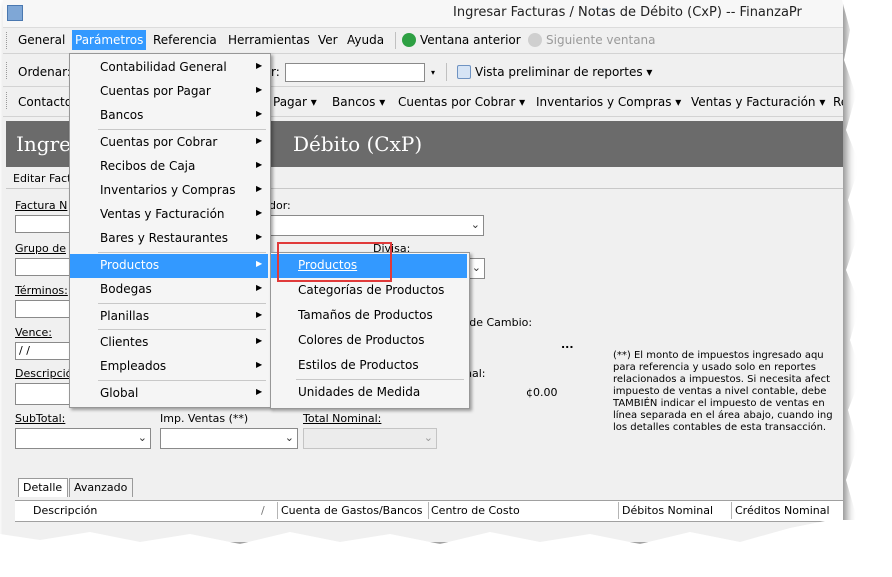  What do you see at coordinates (169, 367) in the screenshot?
I see `menu-item-empleados: Empleados ▶` at bounding box center [169, 367].